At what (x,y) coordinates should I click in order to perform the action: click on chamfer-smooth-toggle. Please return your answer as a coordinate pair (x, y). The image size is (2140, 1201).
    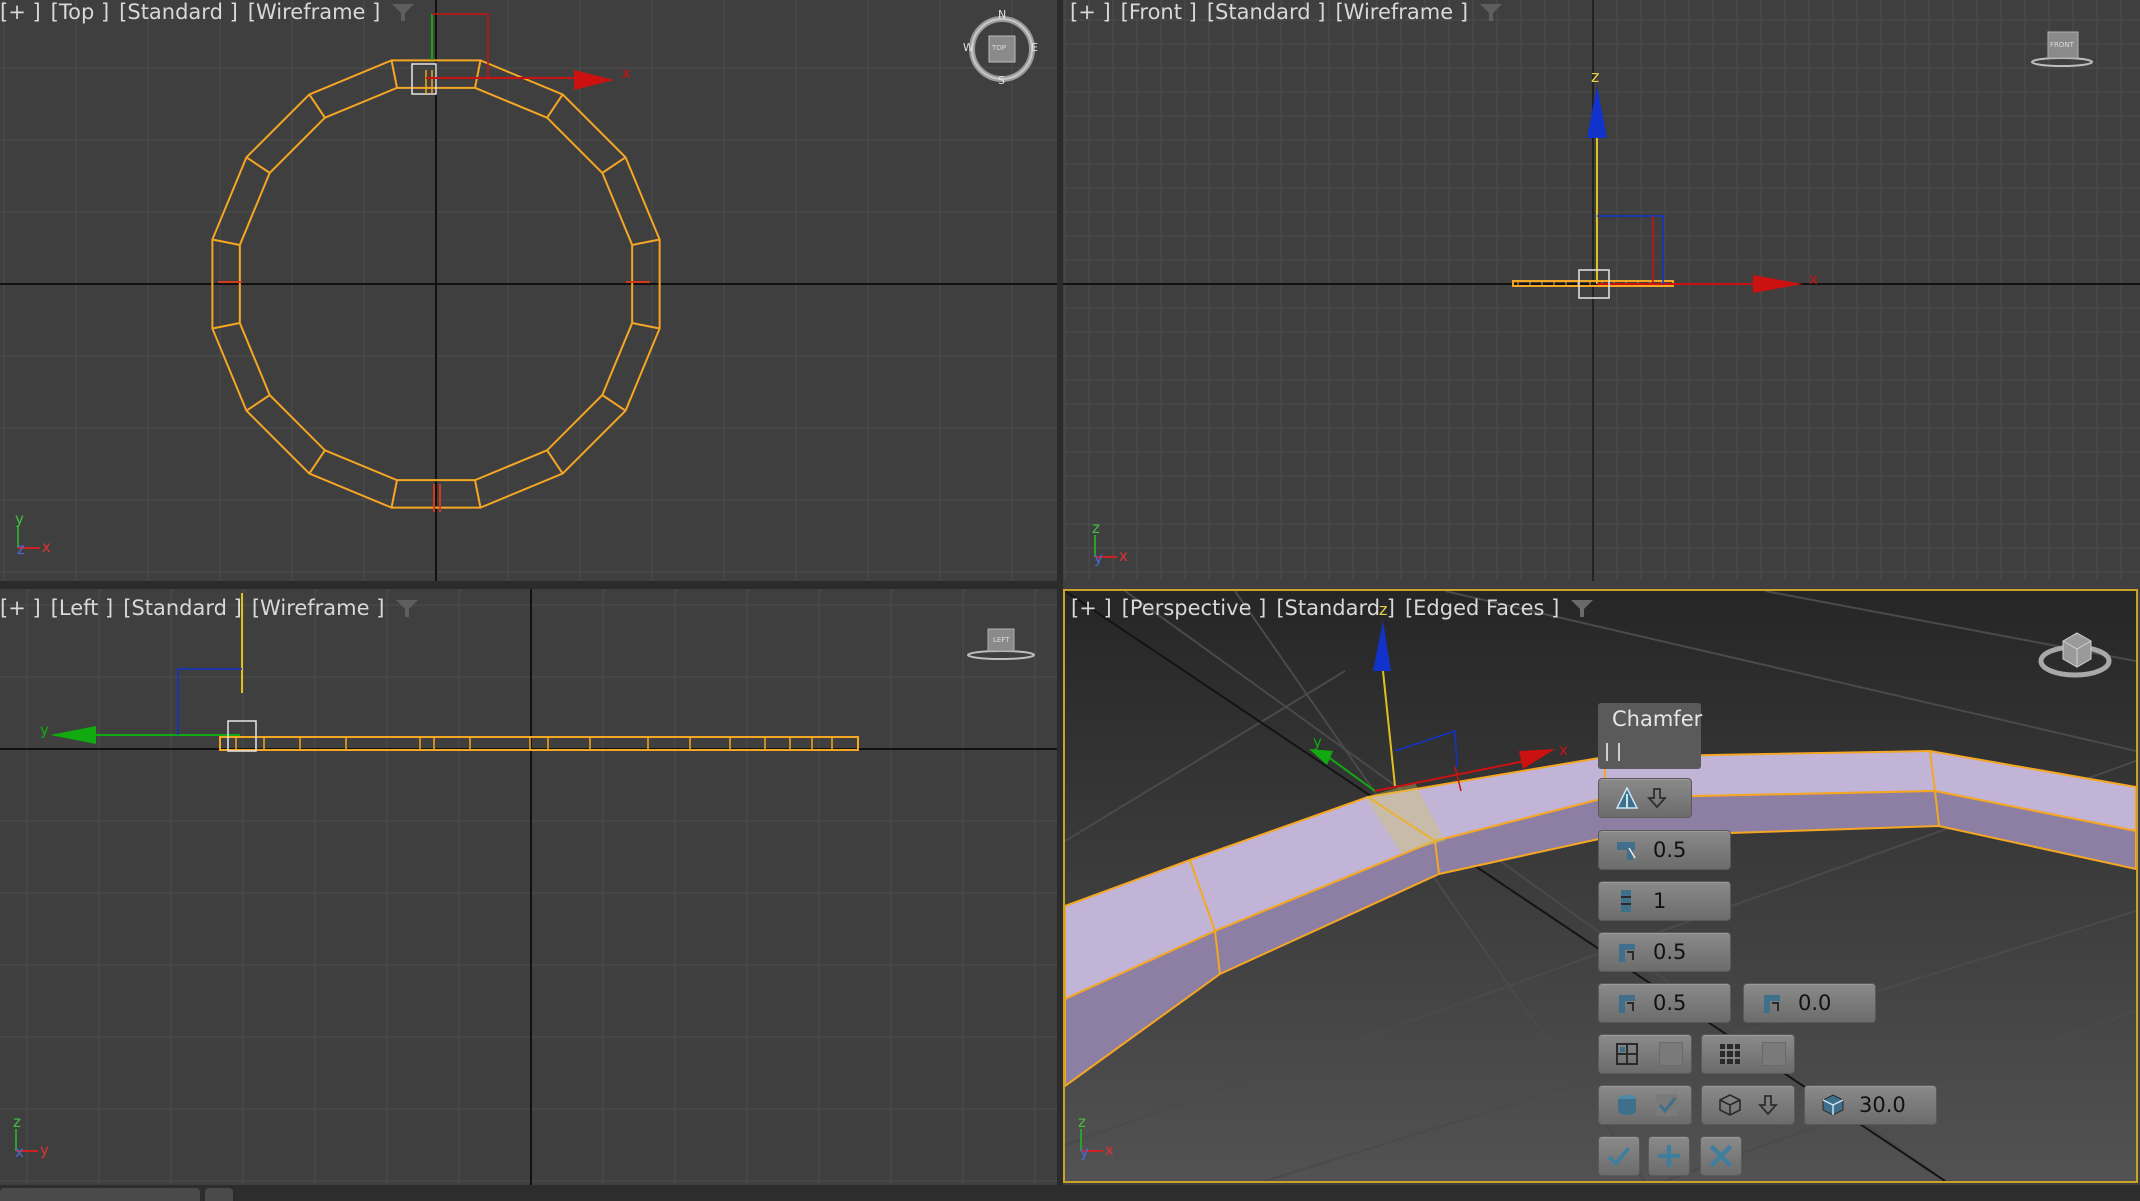
    Looking at the image, I should click on (1645, 1105).